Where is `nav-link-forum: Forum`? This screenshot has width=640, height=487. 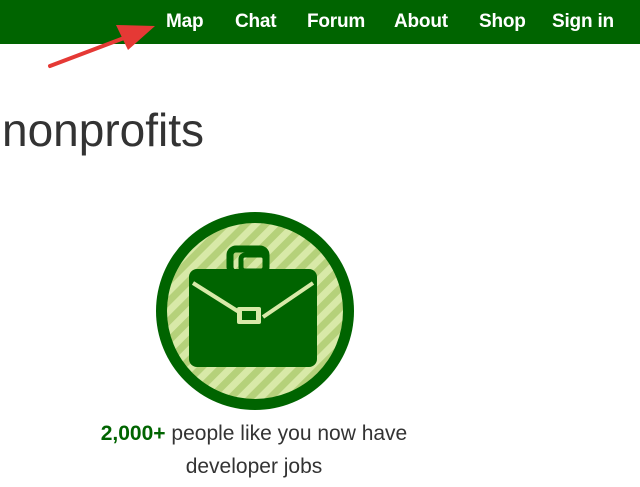 nav-link-forum: Forum is located at coordinates (336, 22).